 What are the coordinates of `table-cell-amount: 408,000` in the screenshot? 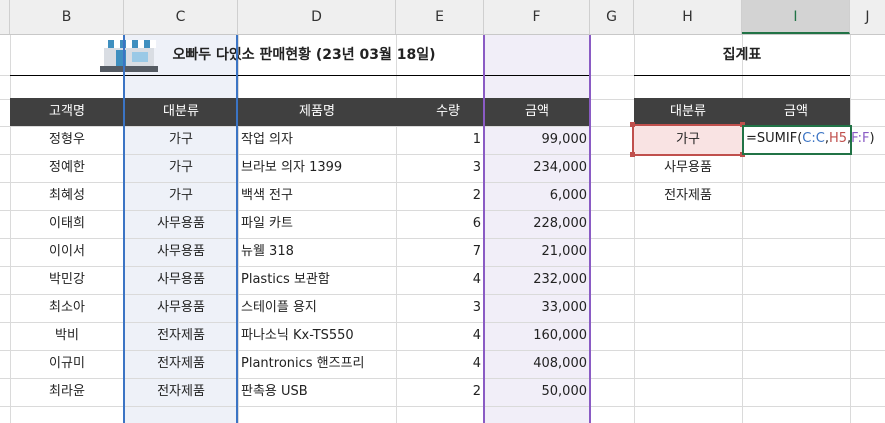 It's located at (537, 364).